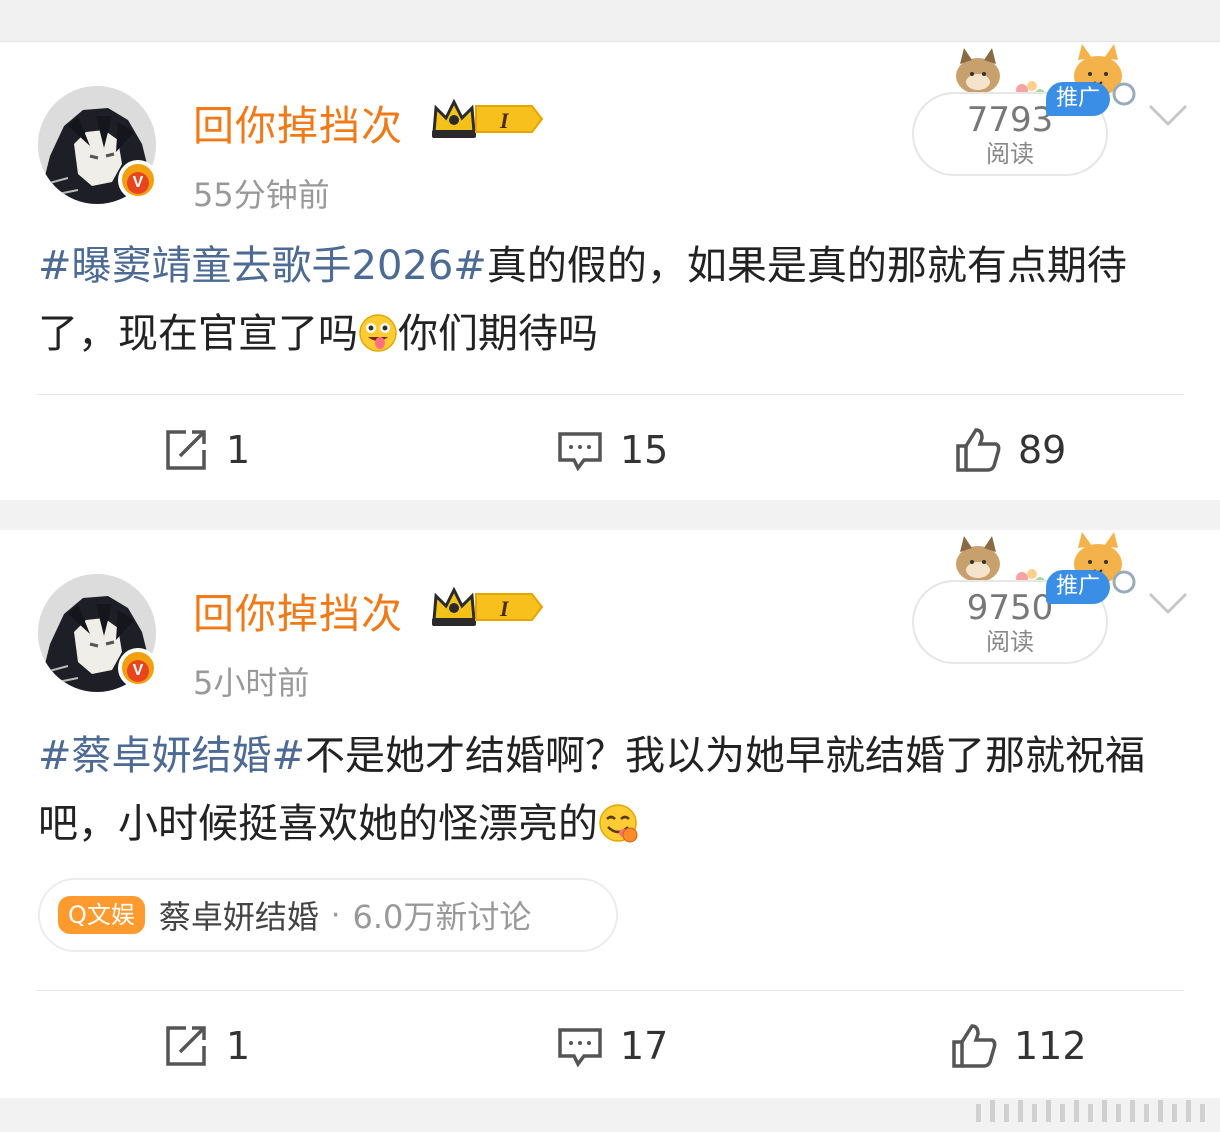 The height and width of the screenshot is (1132, 1220). Describe the element at coordinates (171, 756) in the screenshot. I see `topic-hashtag-link: #蔡卓妍结婚#` at that location.